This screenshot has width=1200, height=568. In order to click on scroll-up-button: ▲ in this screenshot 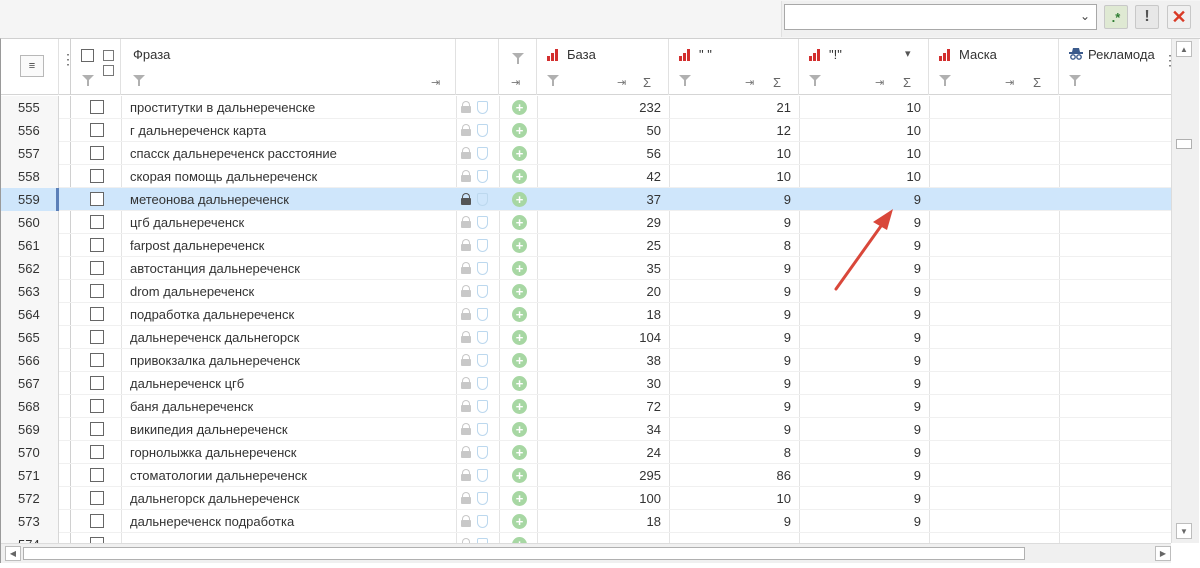, I will do `click(1184, 49)`.